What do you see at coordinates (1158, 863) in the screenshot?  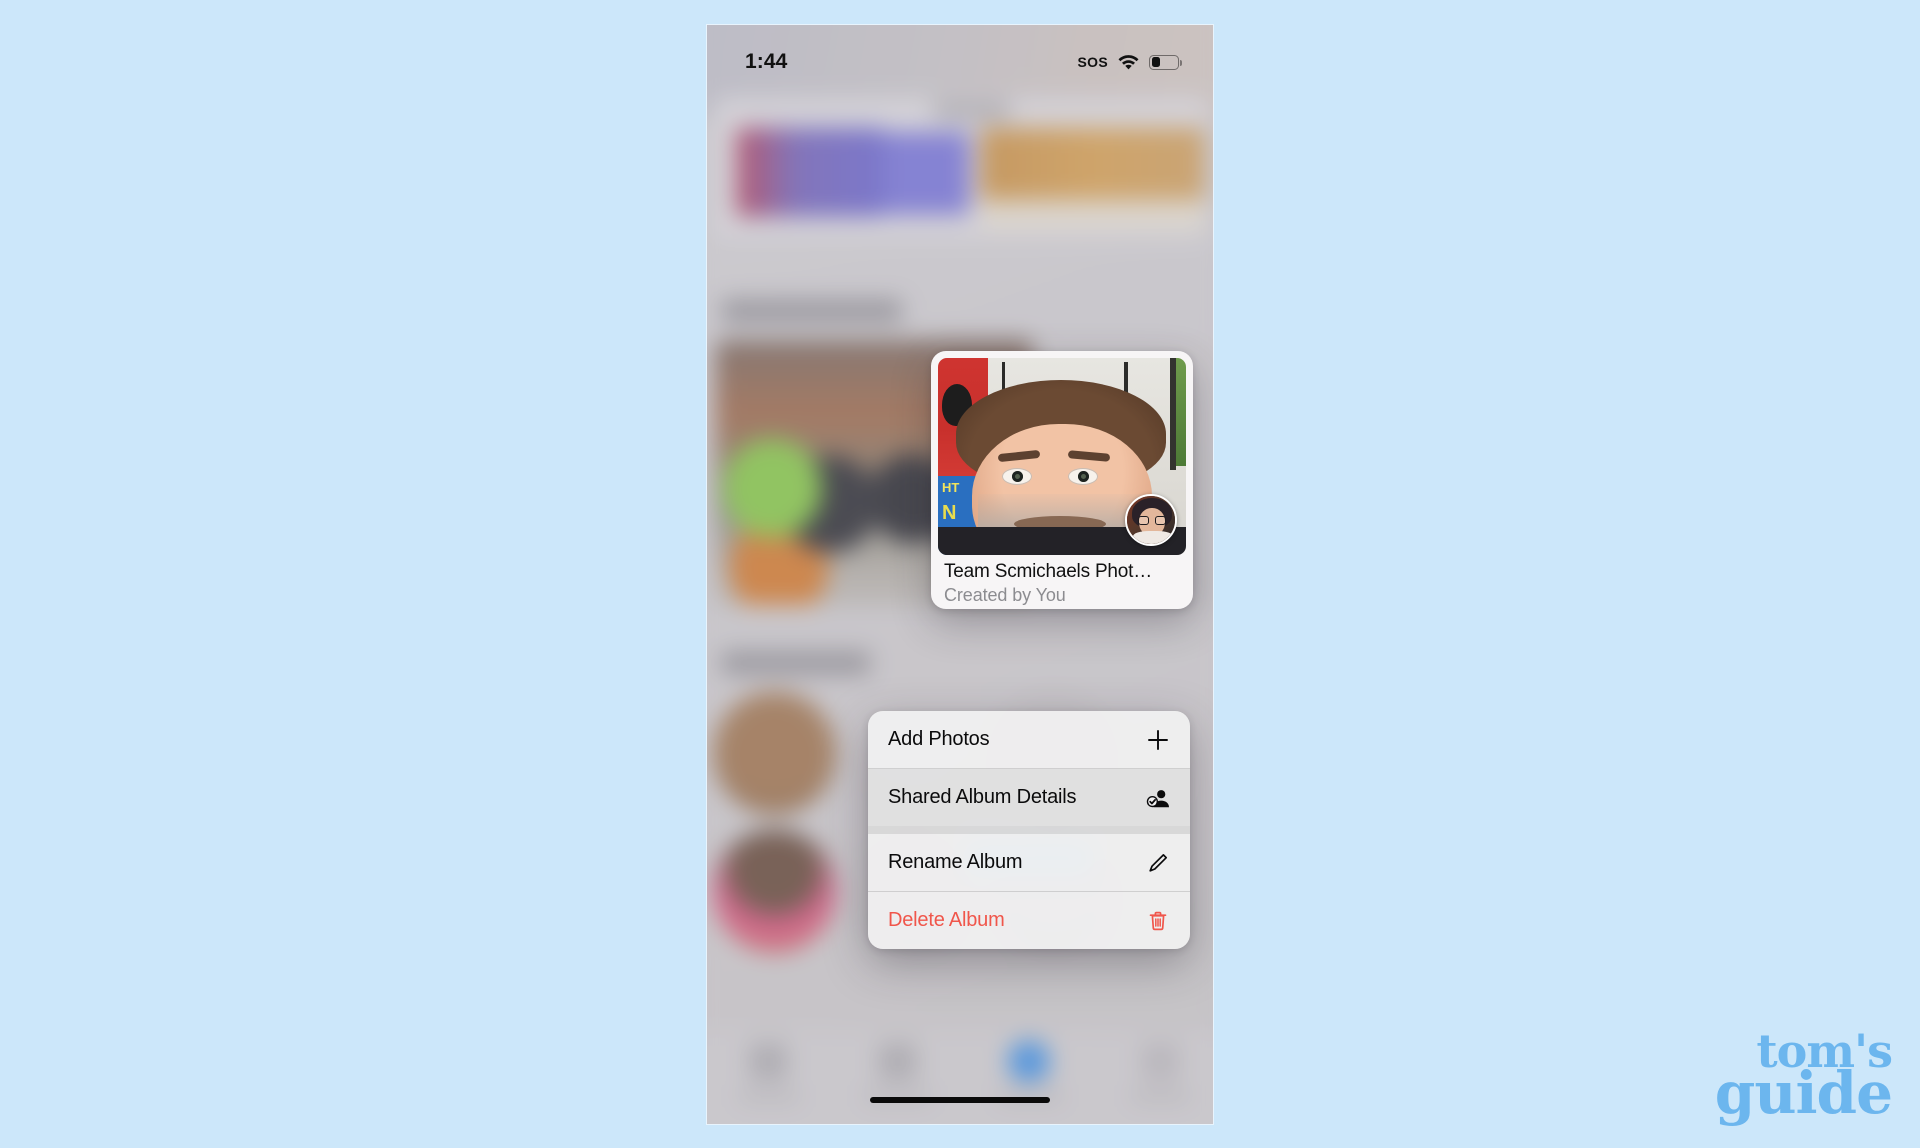 I see `pencil-icon` at bounding box center [1158, 863].